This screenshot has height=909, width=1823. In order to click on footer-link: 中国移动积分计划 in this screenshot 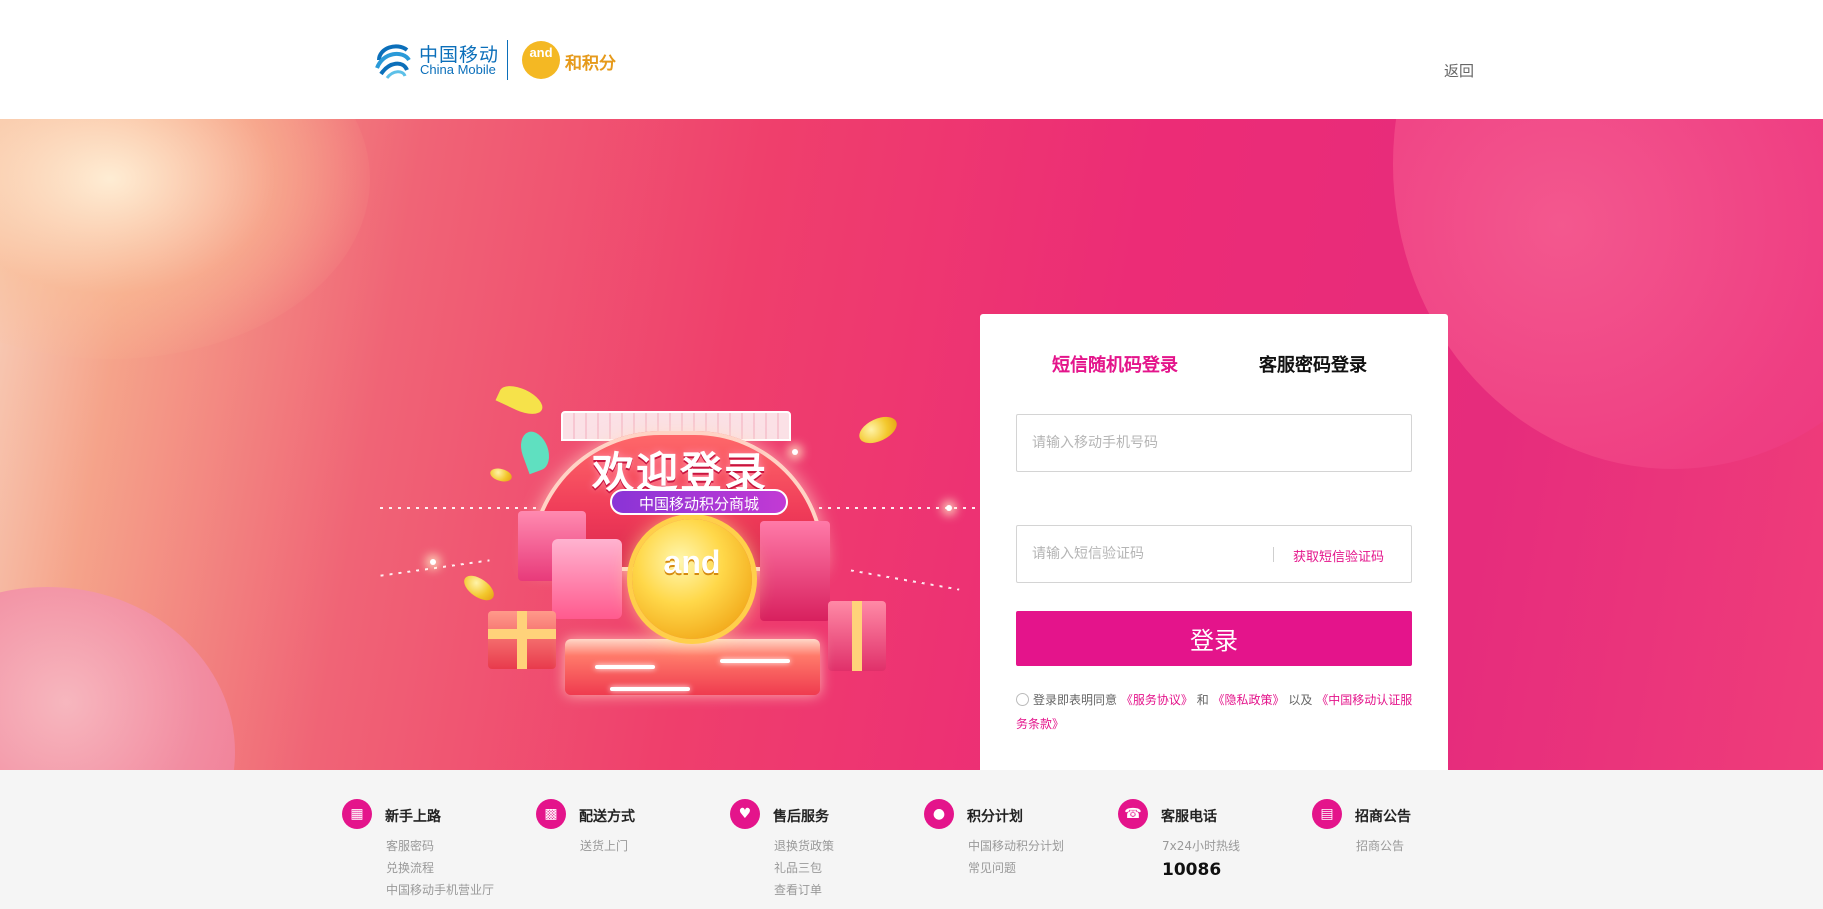, I will do `click(1016, 846)`.